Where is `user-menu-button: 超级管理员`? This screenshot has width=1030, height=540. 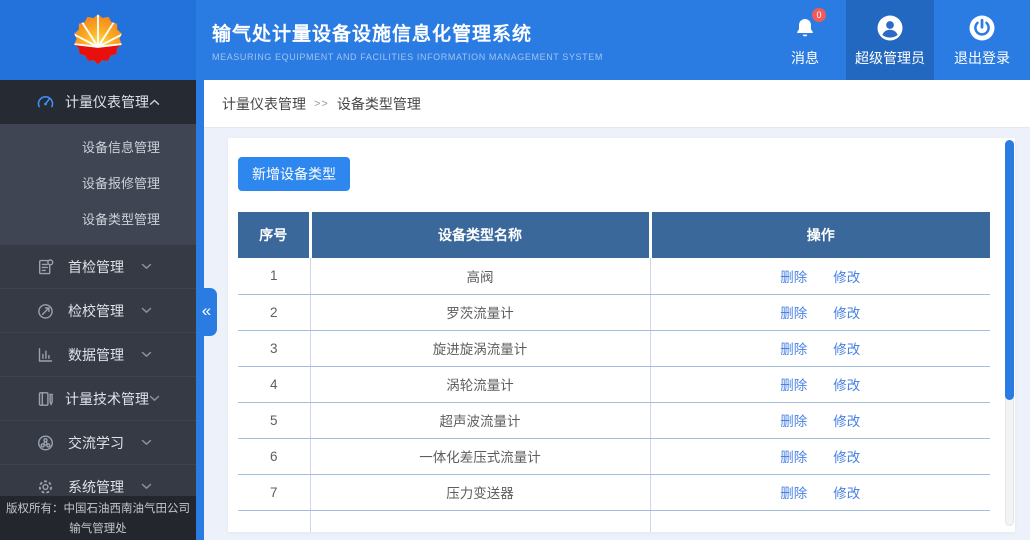 user-menu-button: 超级管理员 is located at coordinates (890, 40).